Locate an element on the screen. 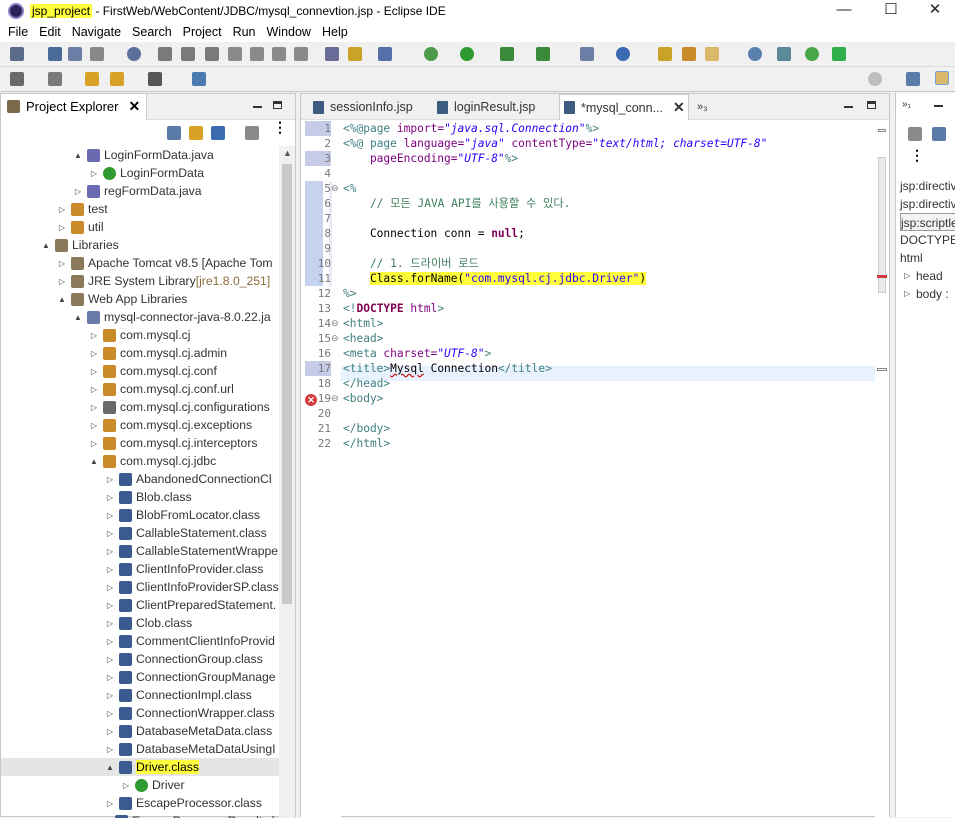  tree-item-selected: ▲Driver.class is located at coordinates (140, 767).